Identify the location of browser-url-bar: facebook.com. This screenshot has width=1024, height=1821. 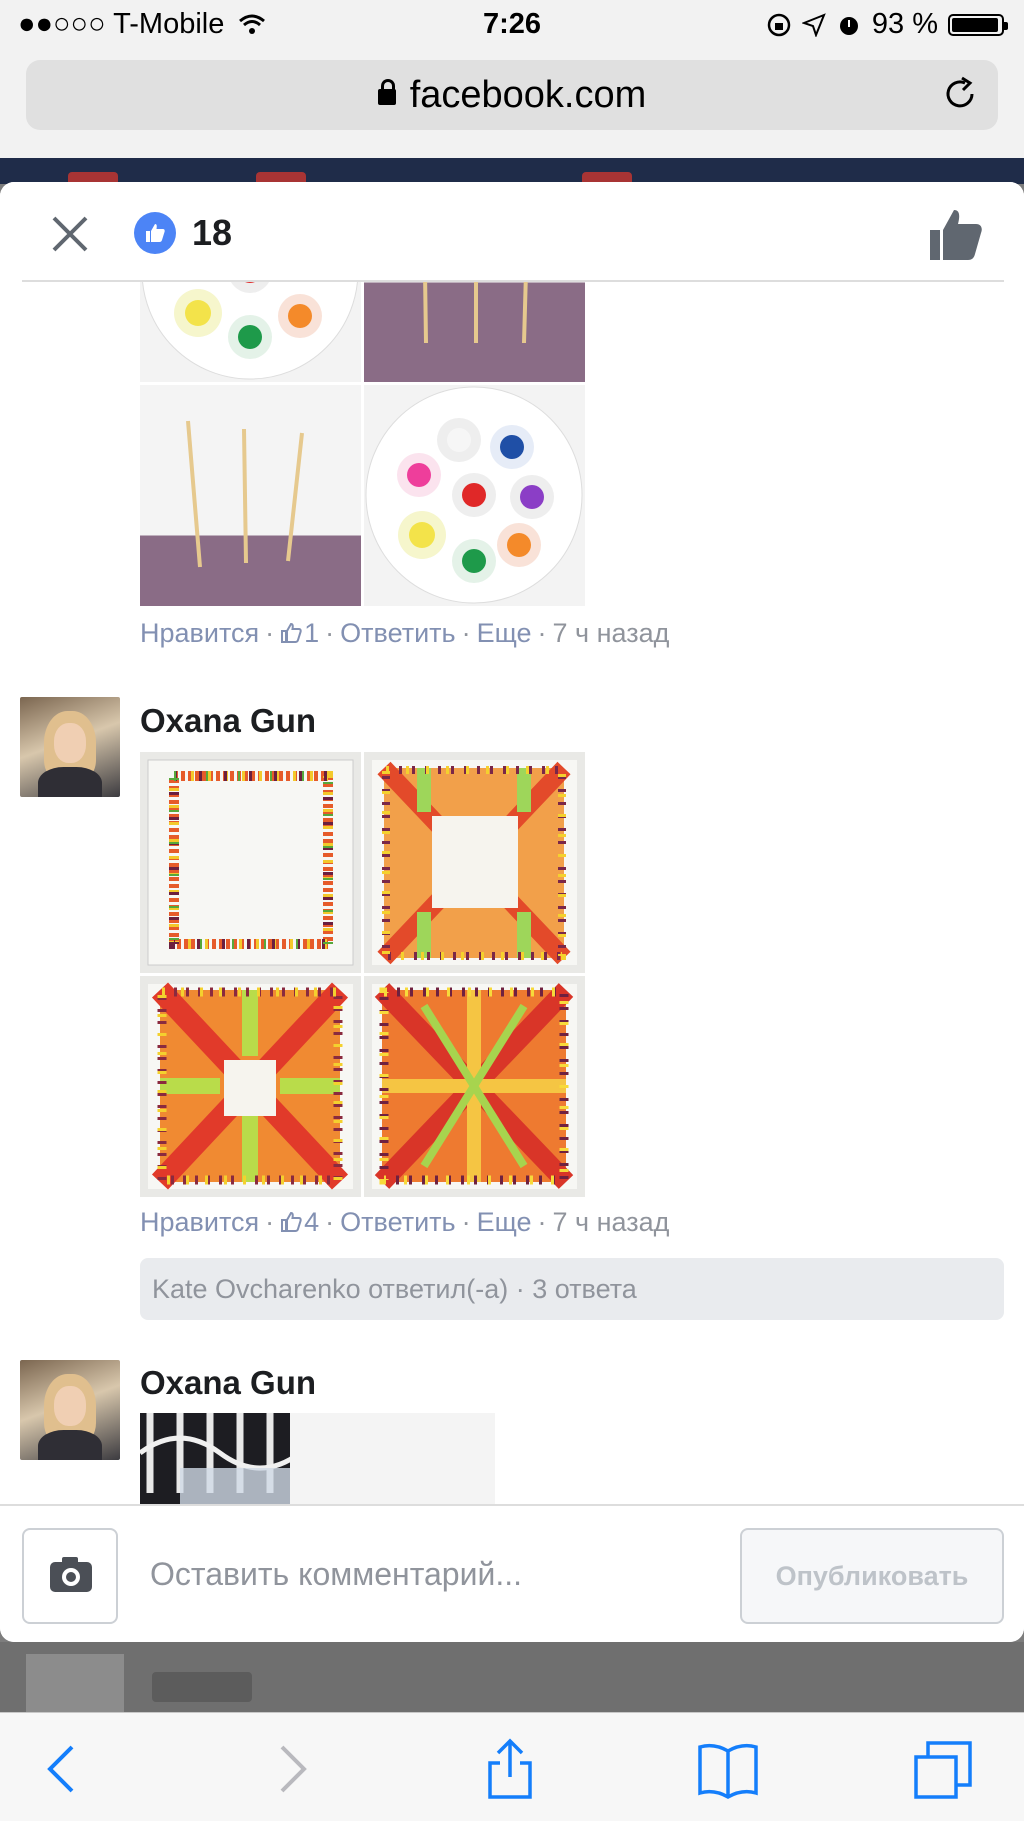
(512, 104).